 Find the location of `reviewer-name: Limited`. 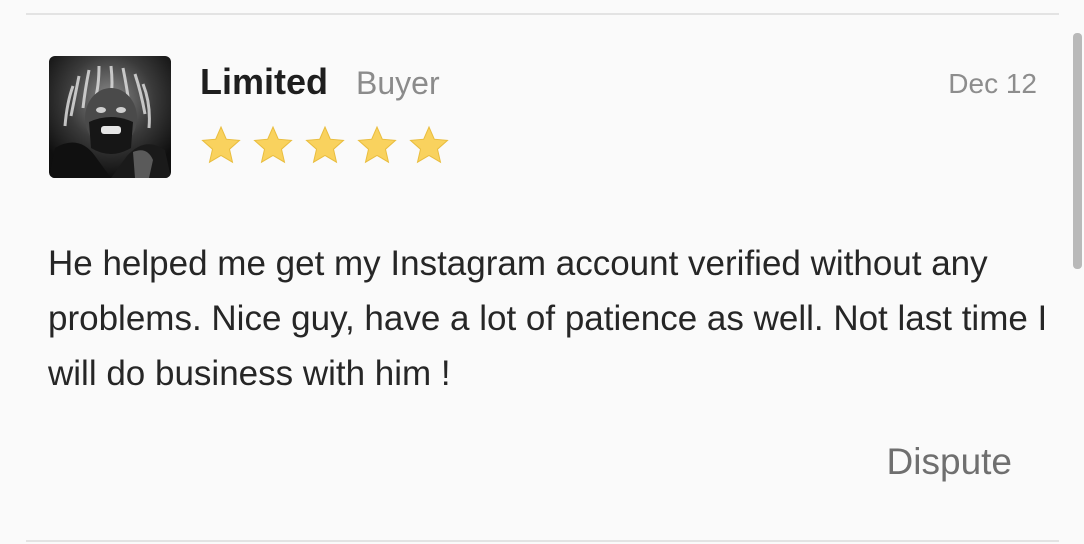

reviewer-name: Limited is located at coordinates (264, 82).